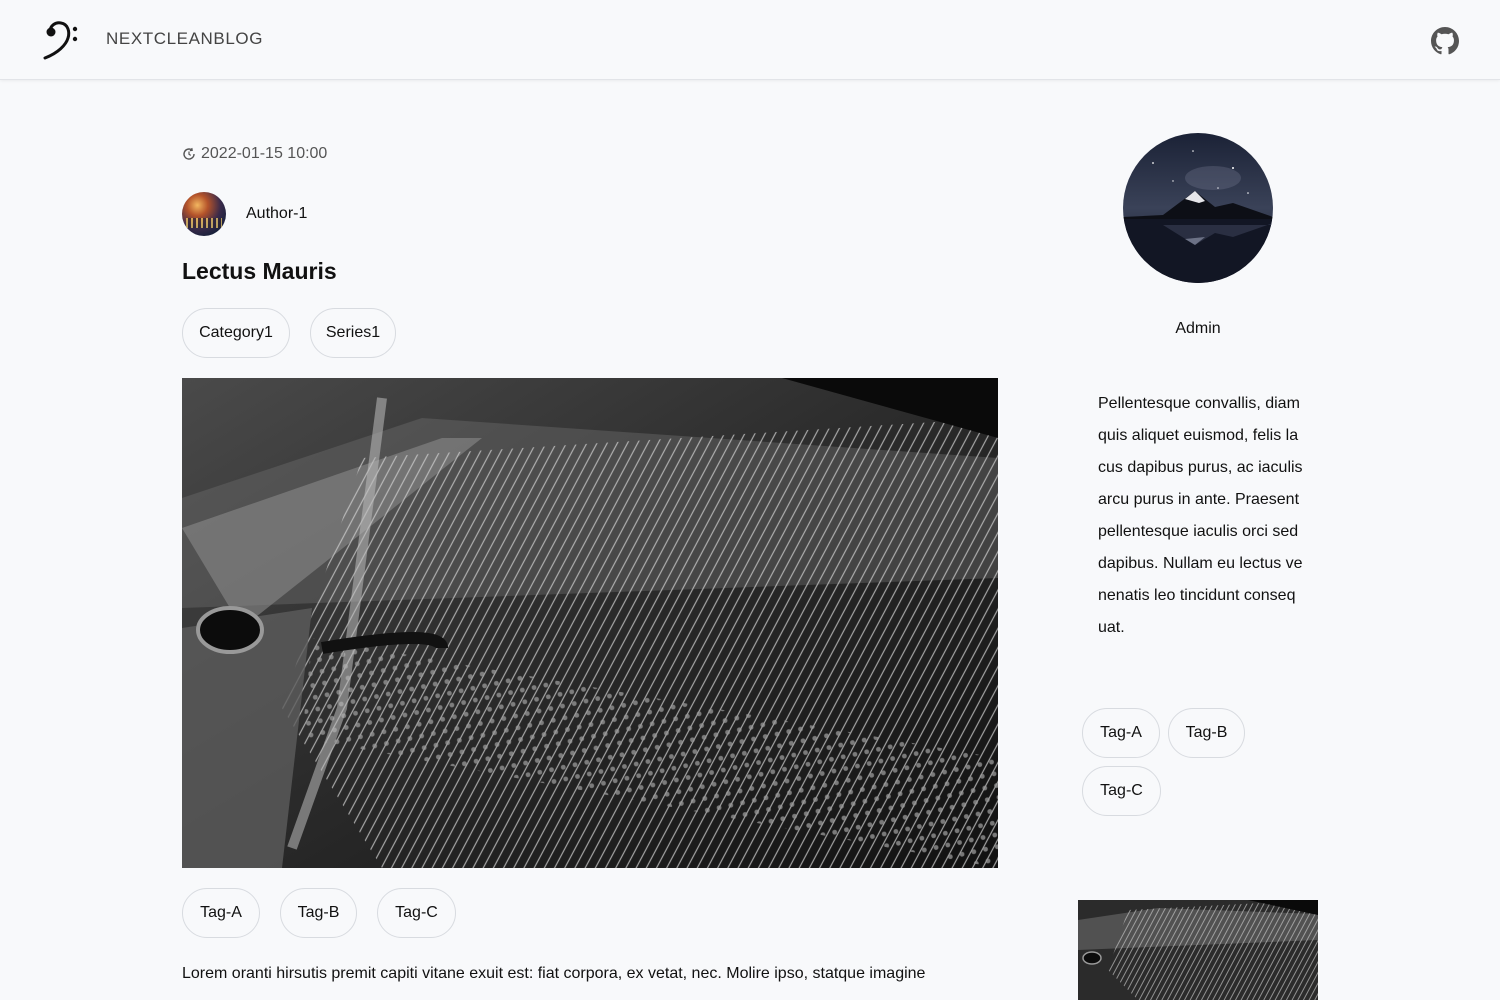  Describe the element at coordinates (1121, 733) in the screenshot. I see `sidebar-tag-a: Tag-A` at that location.